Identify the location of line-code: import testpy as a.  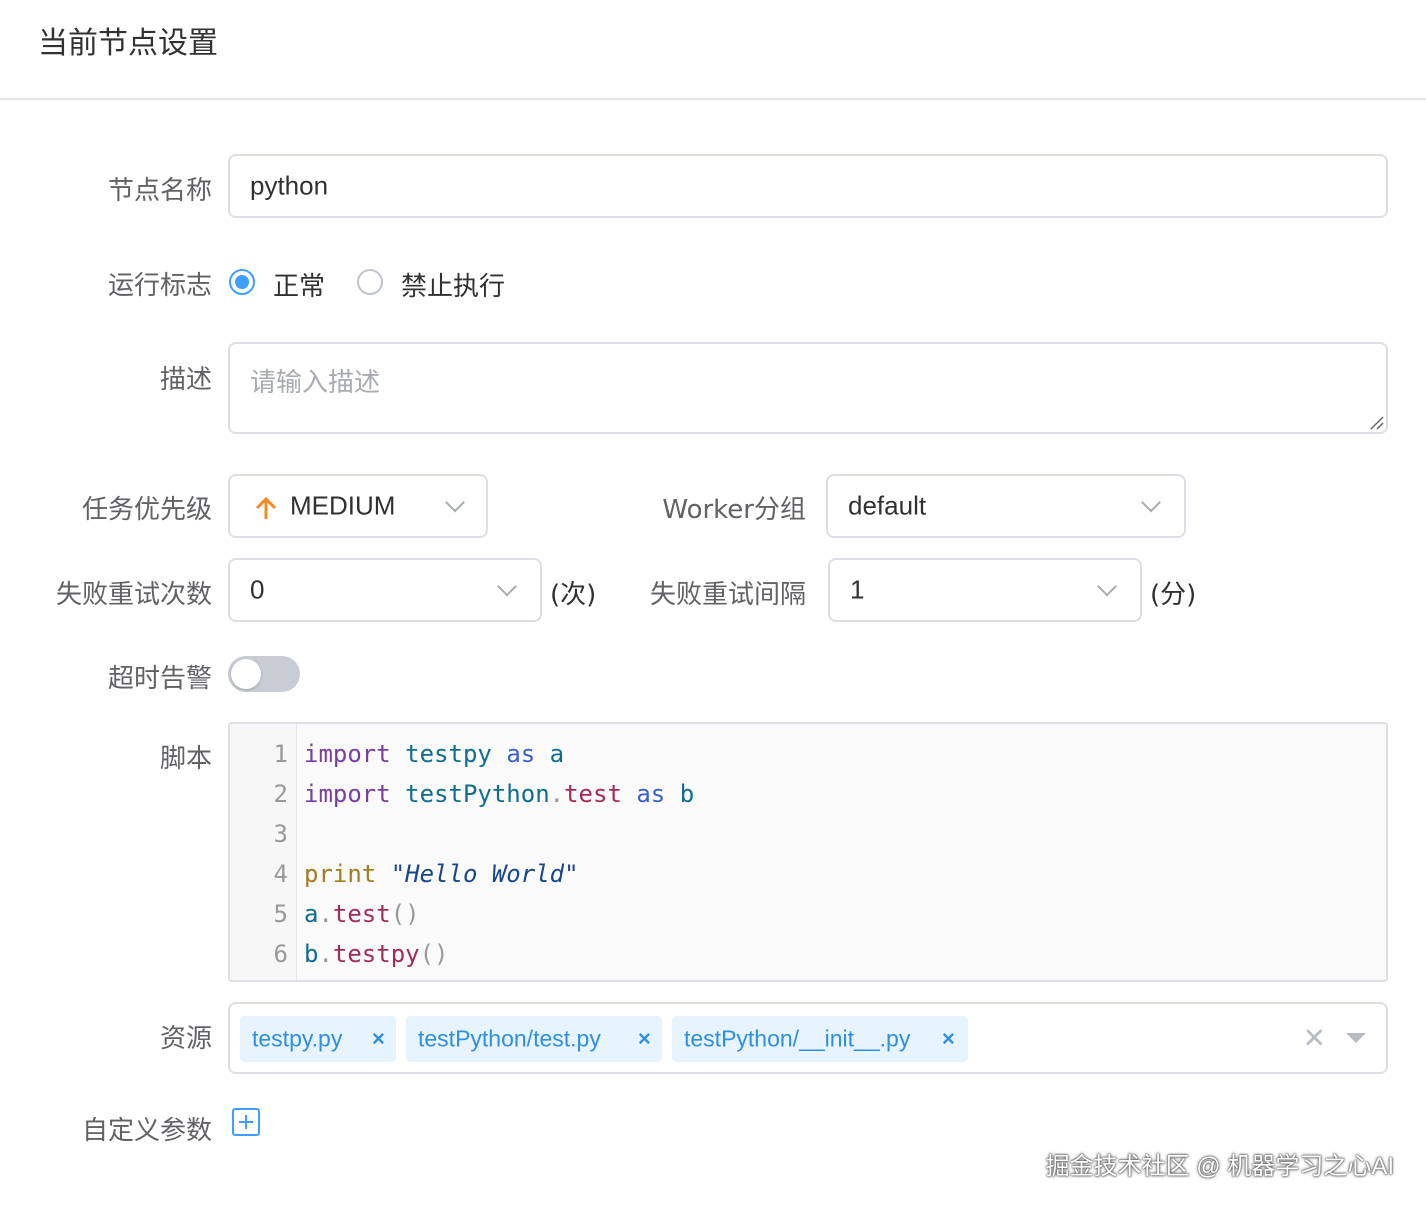
(434, 754).